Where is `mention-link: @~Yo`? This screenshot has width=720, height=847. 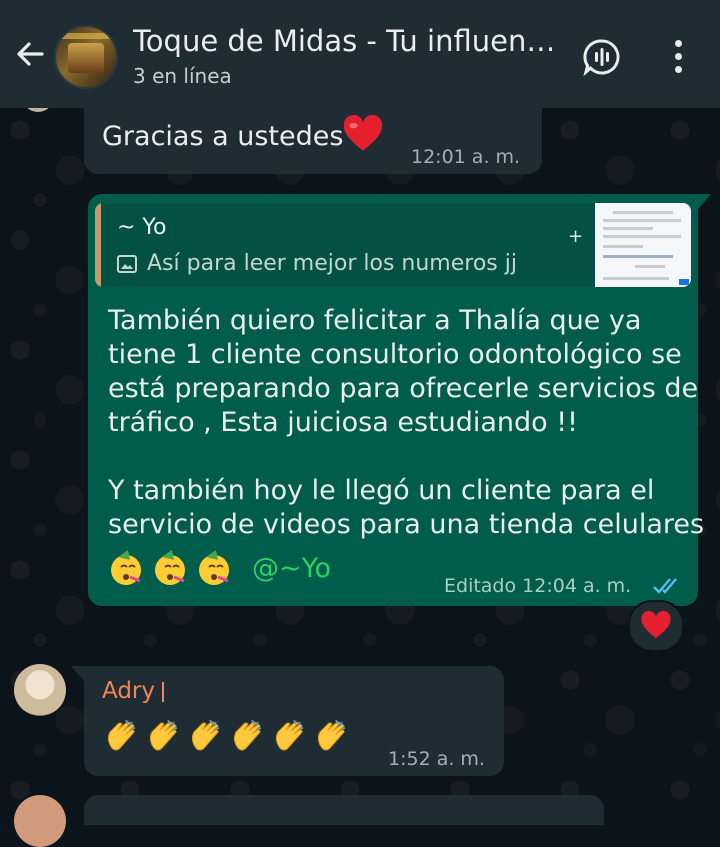
mention-link: @~Yo is located at coordinates (291, 569).